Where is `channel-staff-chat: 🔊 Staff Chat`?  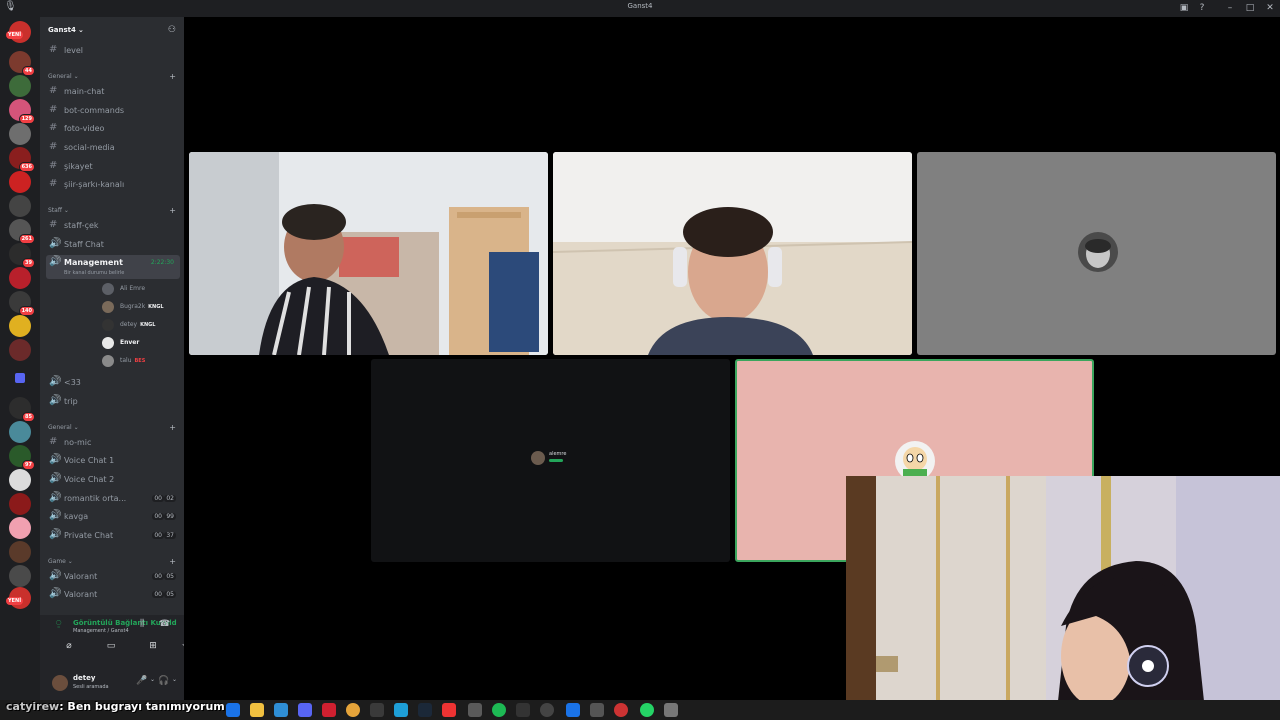 channel-staff-chat: 🔊 Staff Chat is located at coordinates (113, 245).